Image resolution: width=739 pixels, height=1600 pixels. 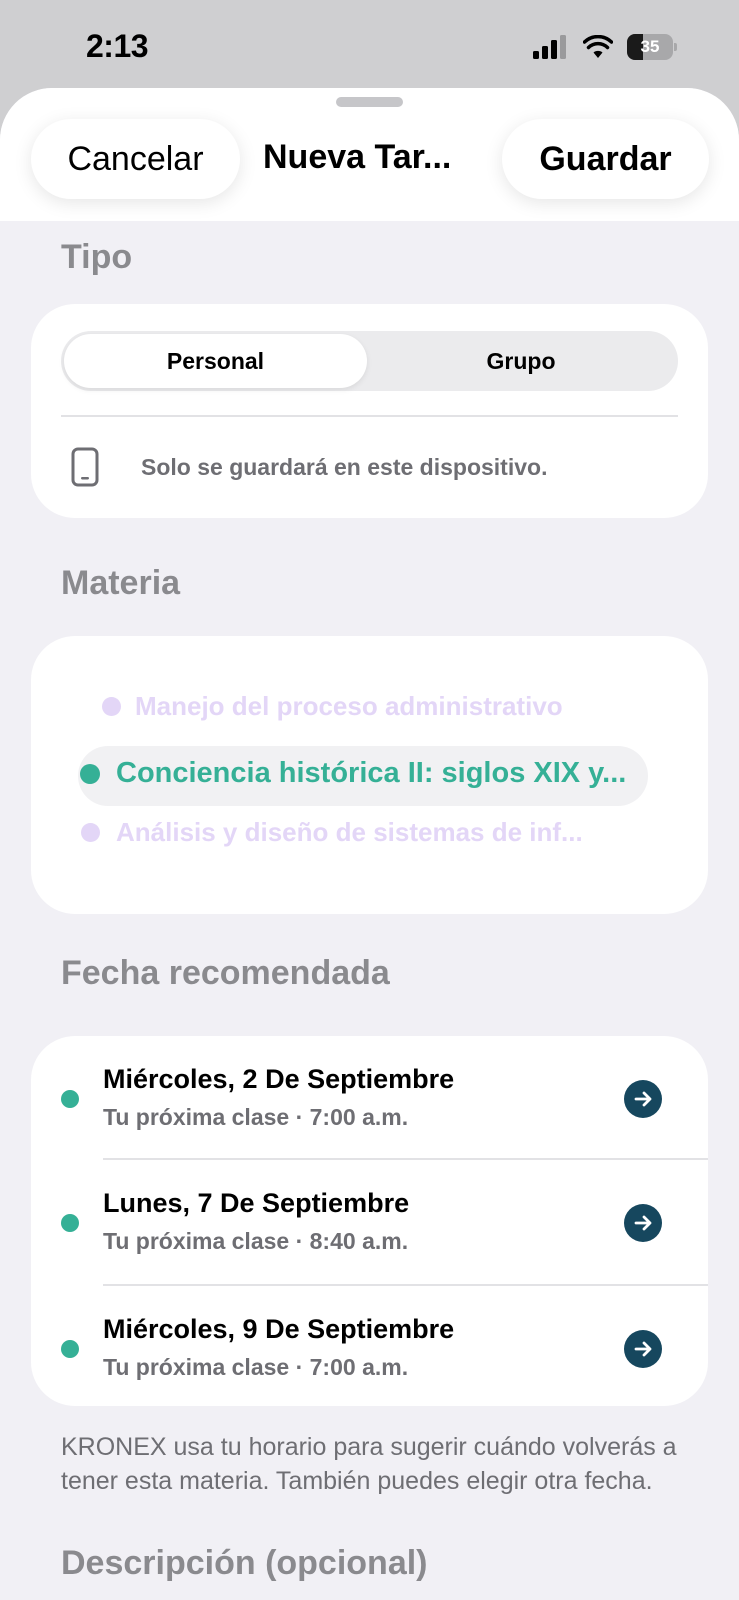 I want to click on sheet-header: Cancelar Nueva Tar... Guardar, so click(x=369, y=154).